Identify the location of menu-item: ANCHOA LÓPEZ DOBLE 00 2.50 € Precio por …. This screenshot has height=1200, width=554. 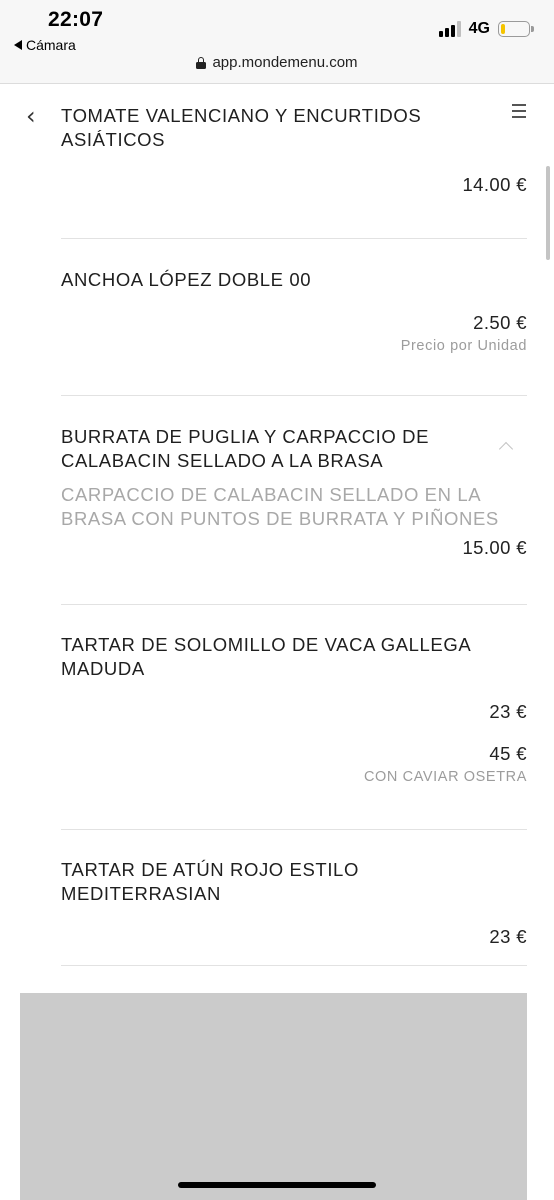
(294, 317).